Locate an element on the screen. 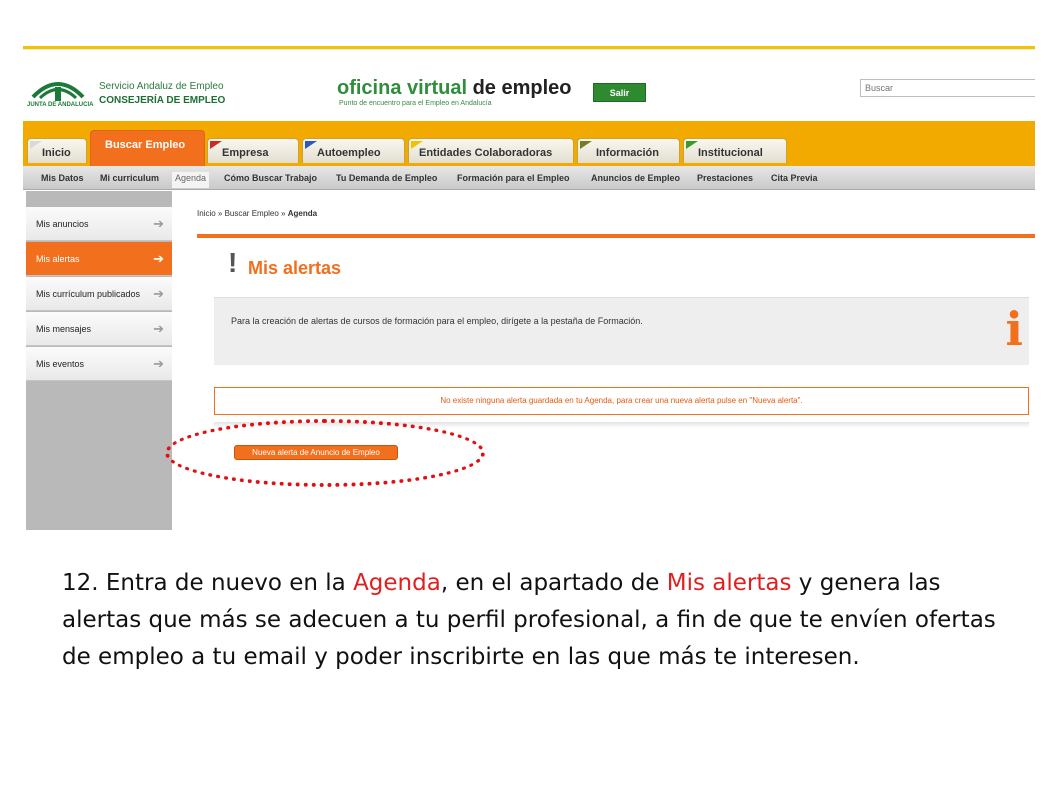  subnav-item: Tu Demanda de Empleo is located at coordinates (386, 178).